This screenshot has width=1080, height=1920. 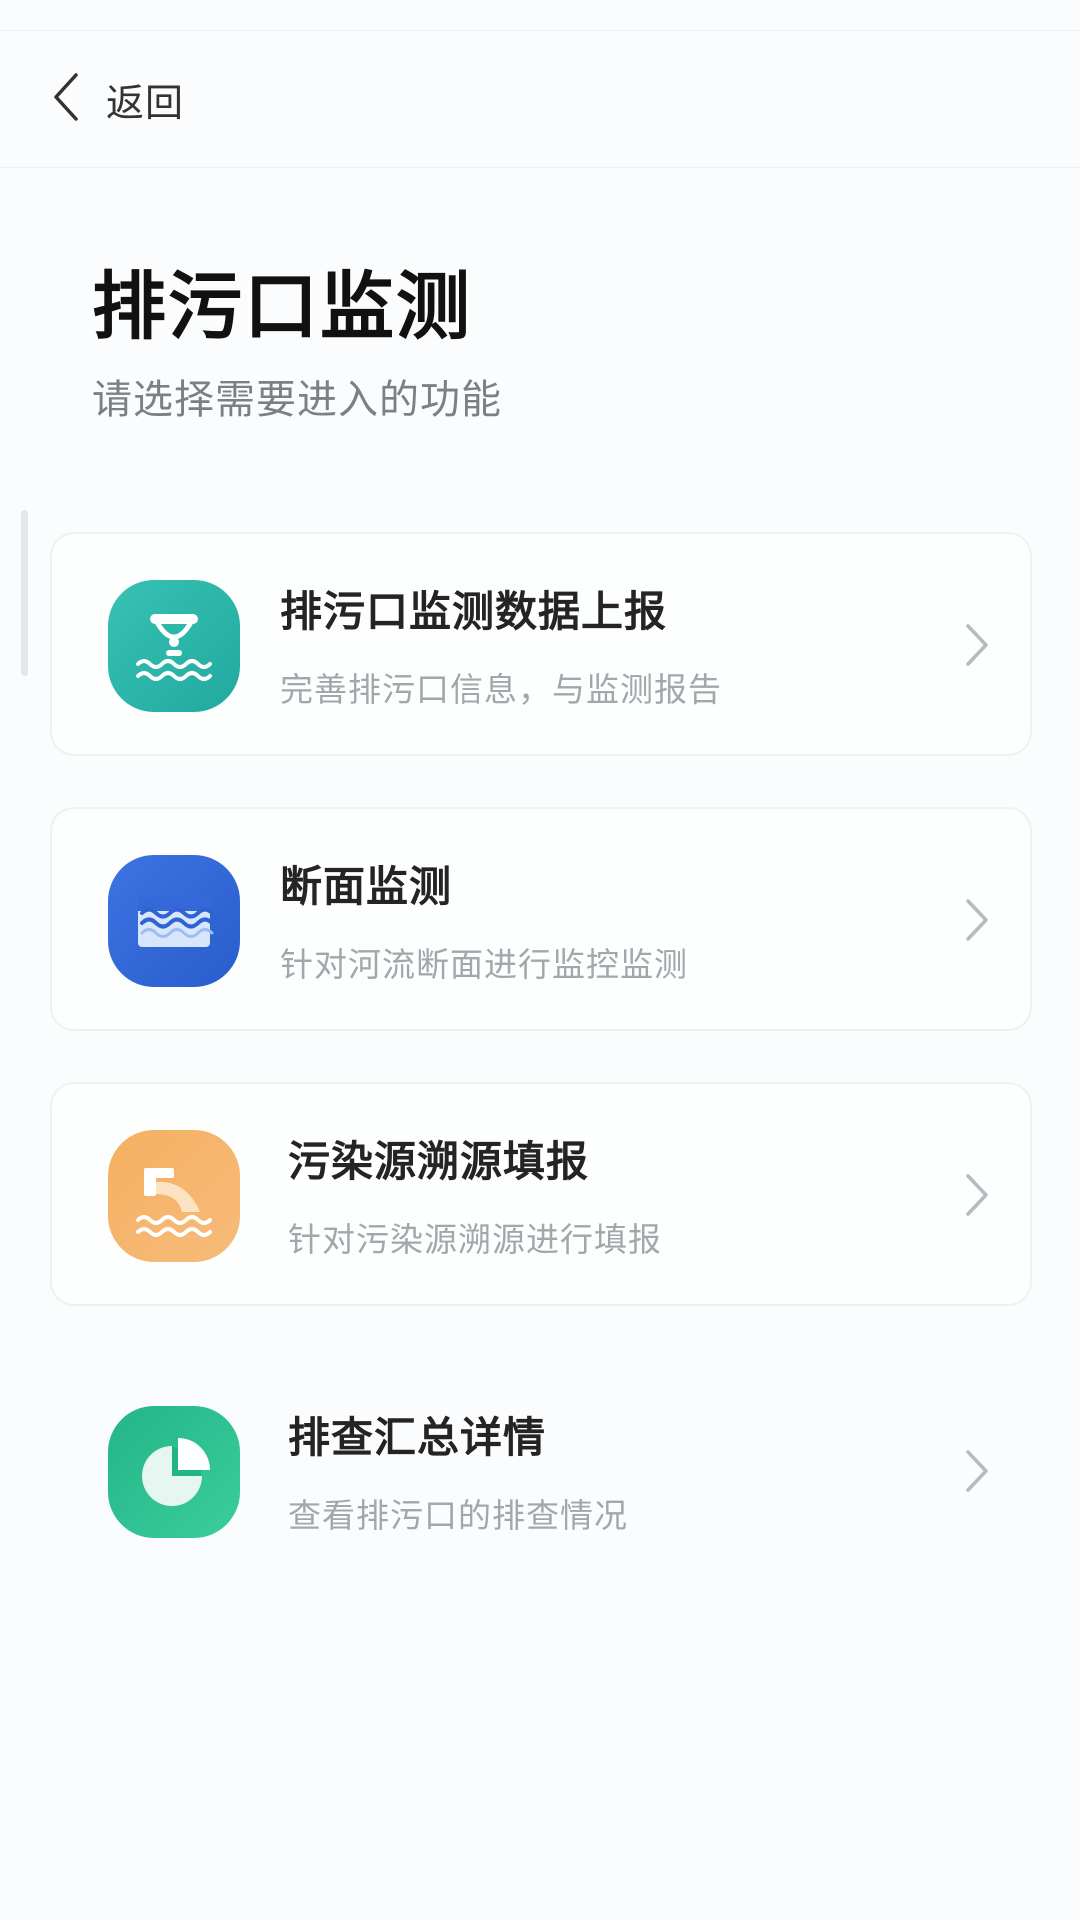 I want to click on menu-item-description: 完善排污口信息，与监测报告, so click(x=501, y=689).